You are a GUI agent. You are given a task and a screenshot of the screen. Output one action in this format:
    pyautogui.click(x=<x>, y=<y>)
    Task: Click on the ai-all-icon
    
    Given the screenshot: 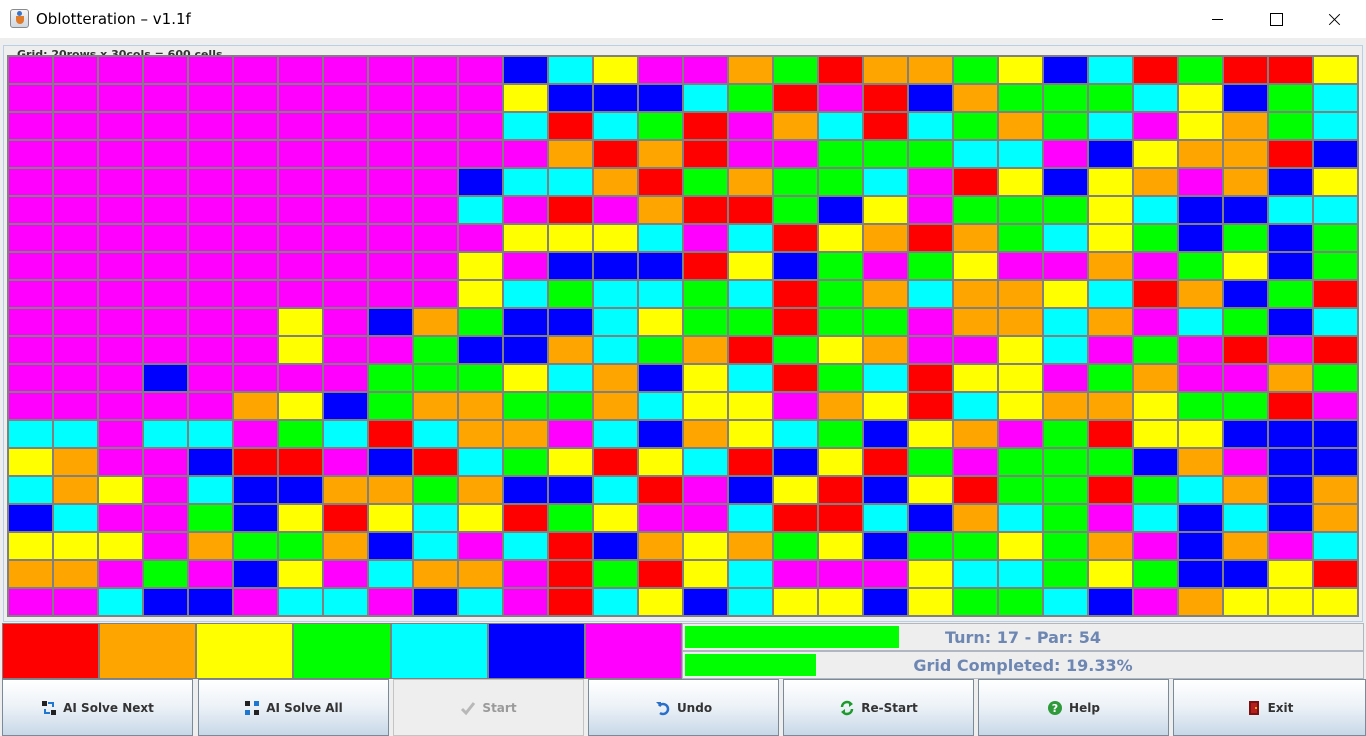 What is the action you would take?
    pyautogui.click(x=252, y=708)
    